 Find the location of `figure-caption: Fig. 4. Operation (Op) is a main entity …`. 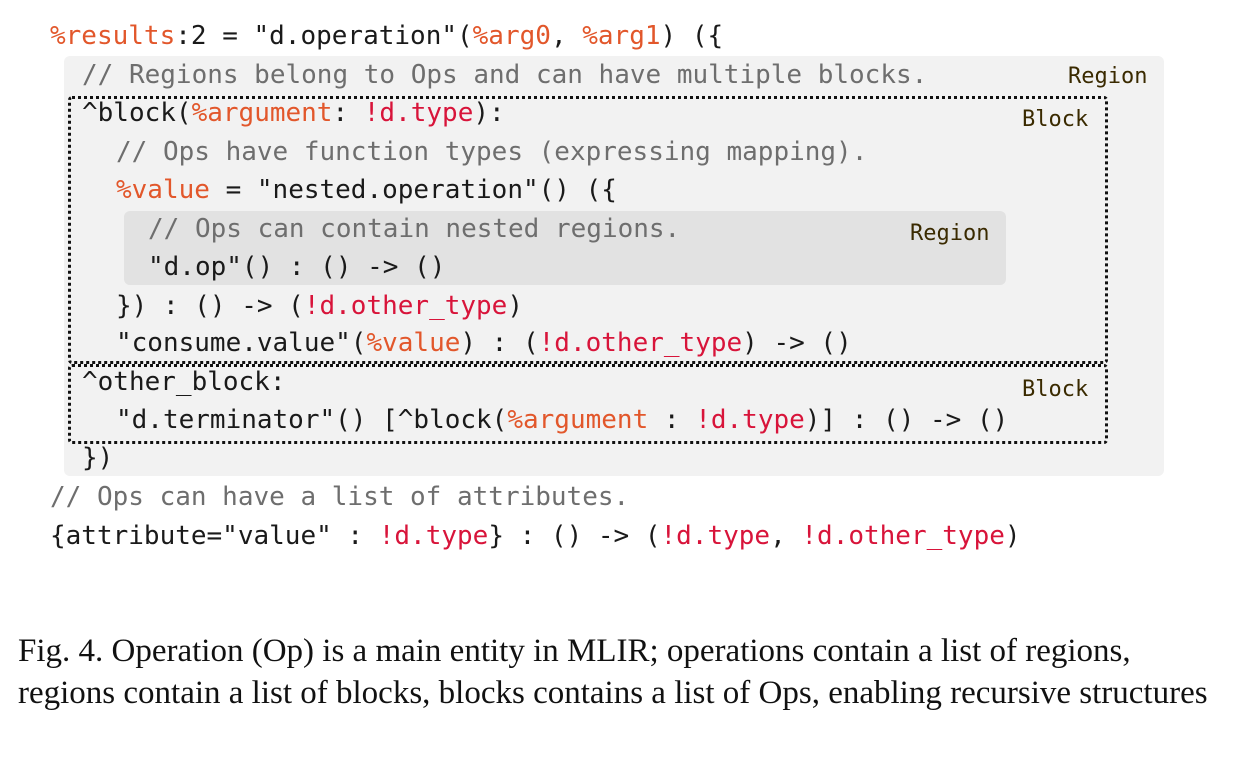

figure-caption: Fig. 4. Operation (Op) is a main entity … is located at coordinates (613, 672).